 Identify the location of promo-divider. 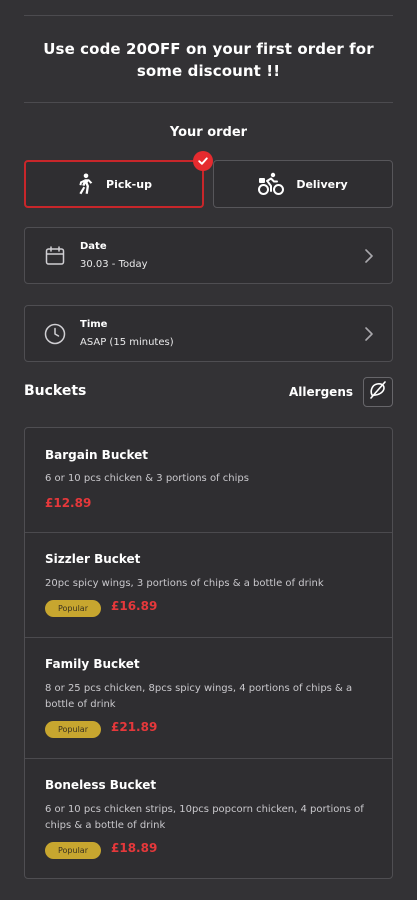
(208, 102).